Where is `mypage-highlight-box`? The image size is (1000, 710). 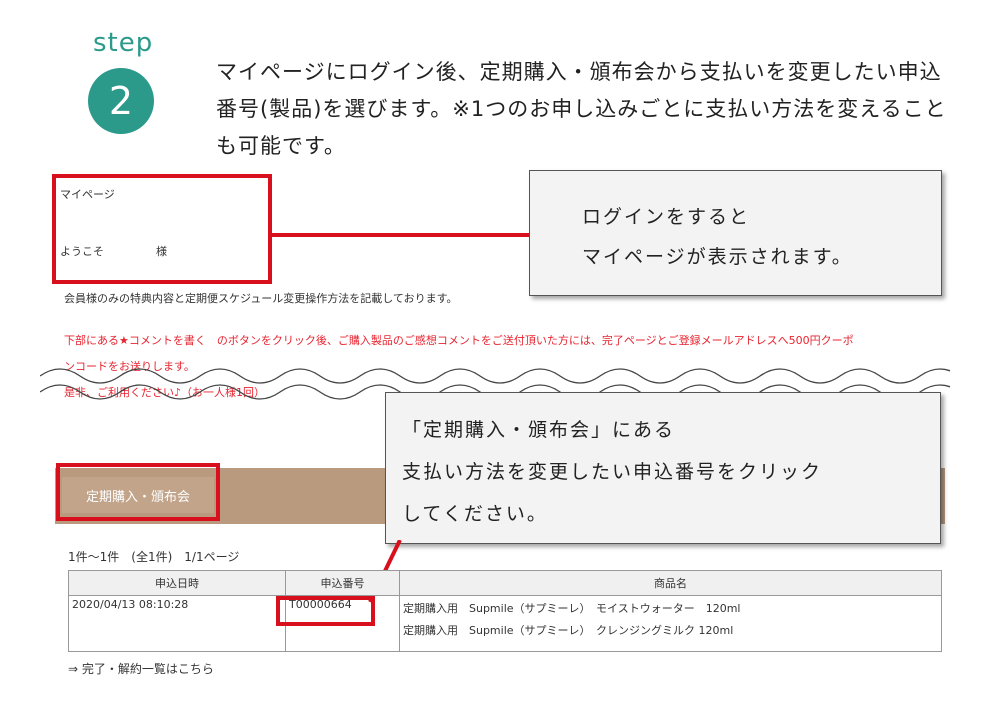 mypage-highlight-box is located at coordinates (162, 229).